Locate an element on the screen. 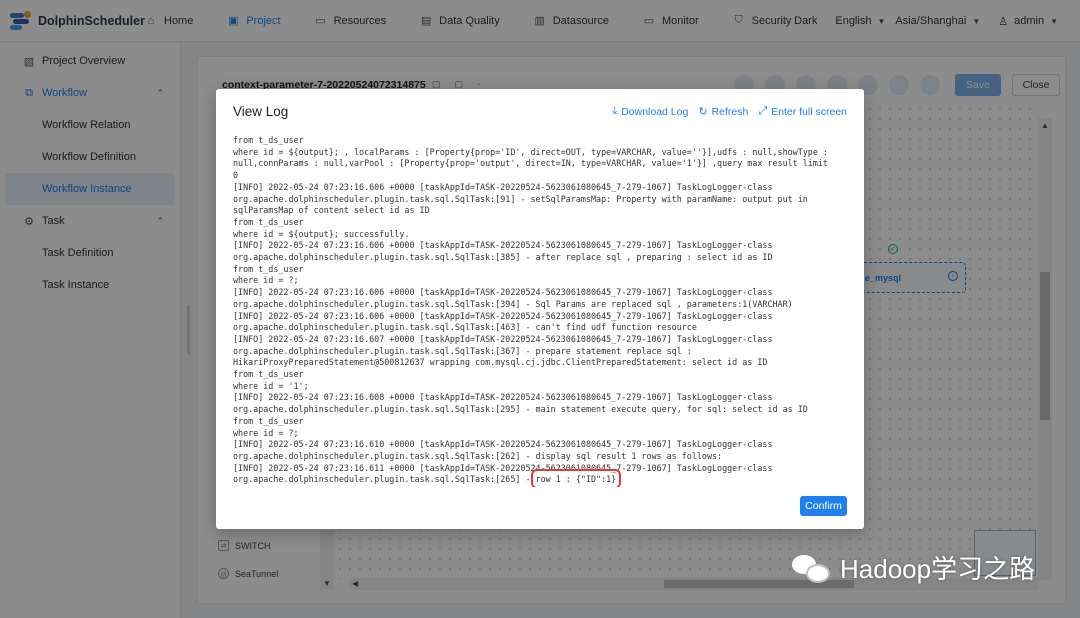 Image resolution: width=1080 pixels, height=618 pixels. download-log-label: Download Log is located at coordinates (655, 111).